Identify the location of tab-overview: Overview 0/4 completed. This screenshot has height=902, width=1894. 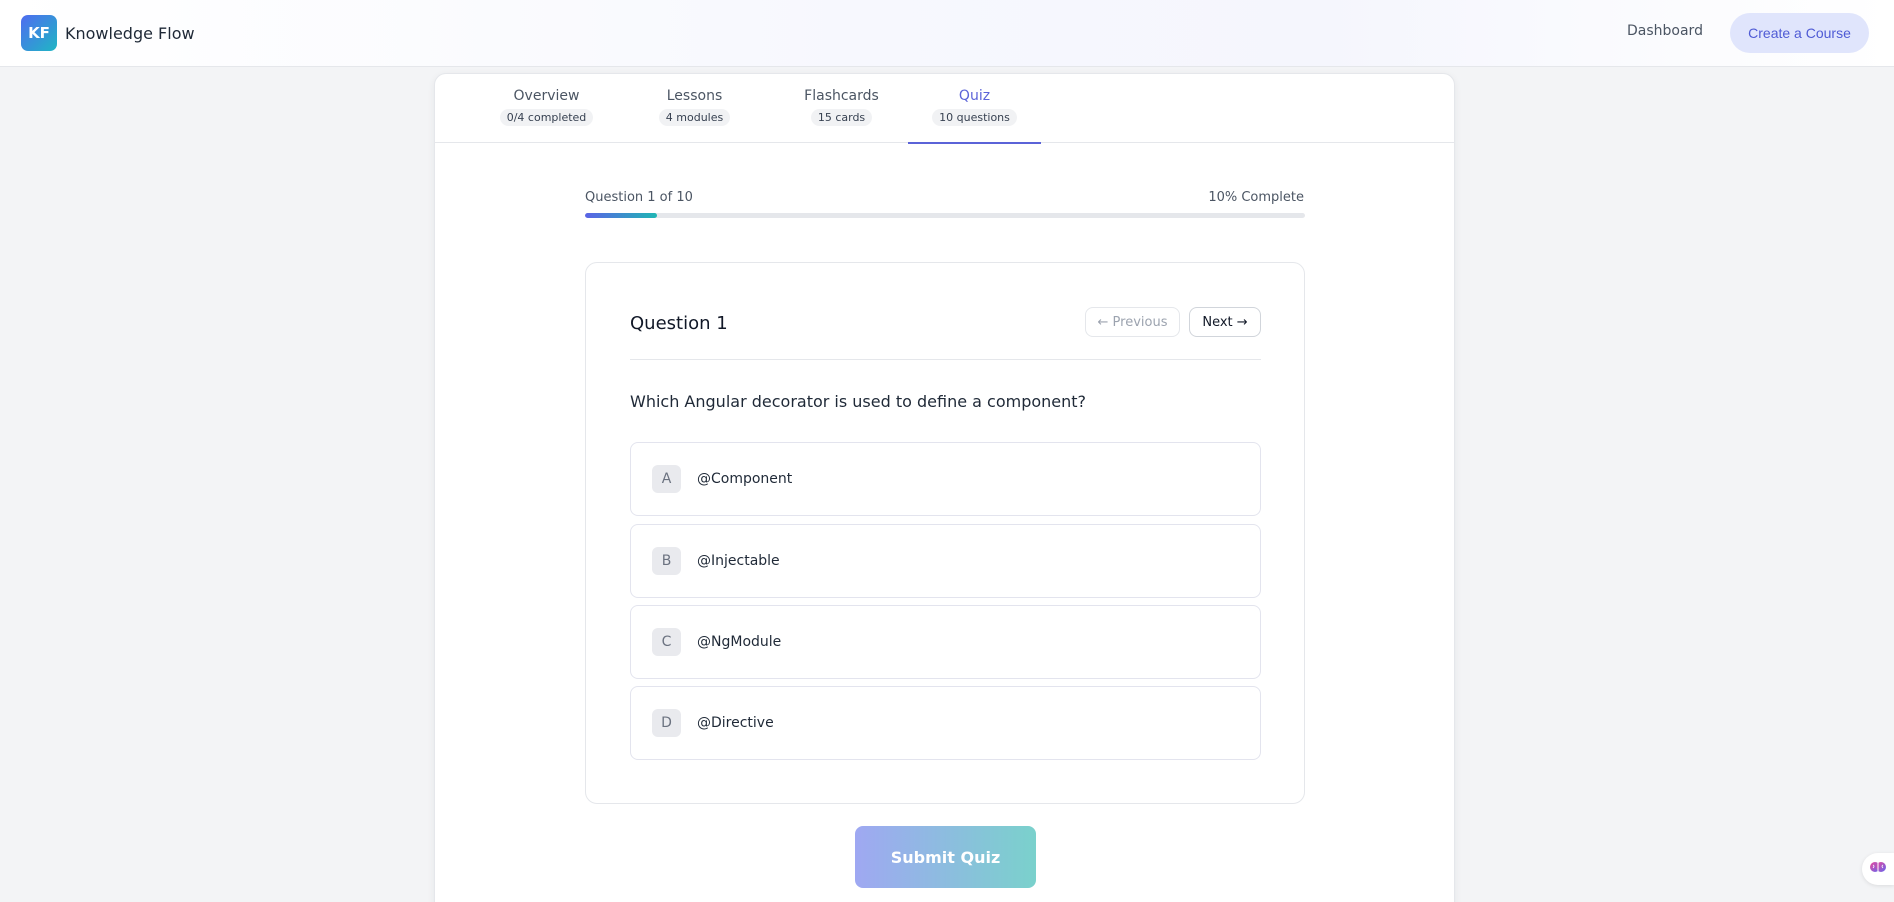
(546, 108).